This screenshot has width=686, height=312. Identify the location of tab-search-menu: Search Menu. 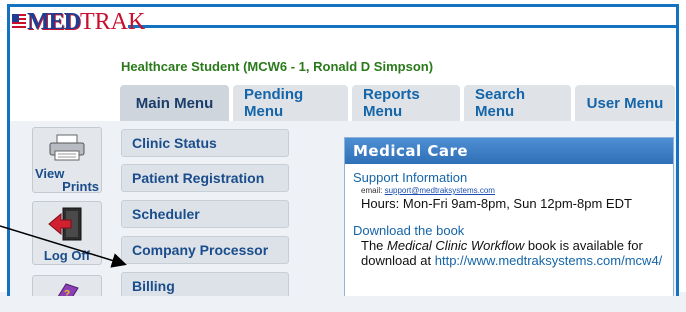
(517, 103).